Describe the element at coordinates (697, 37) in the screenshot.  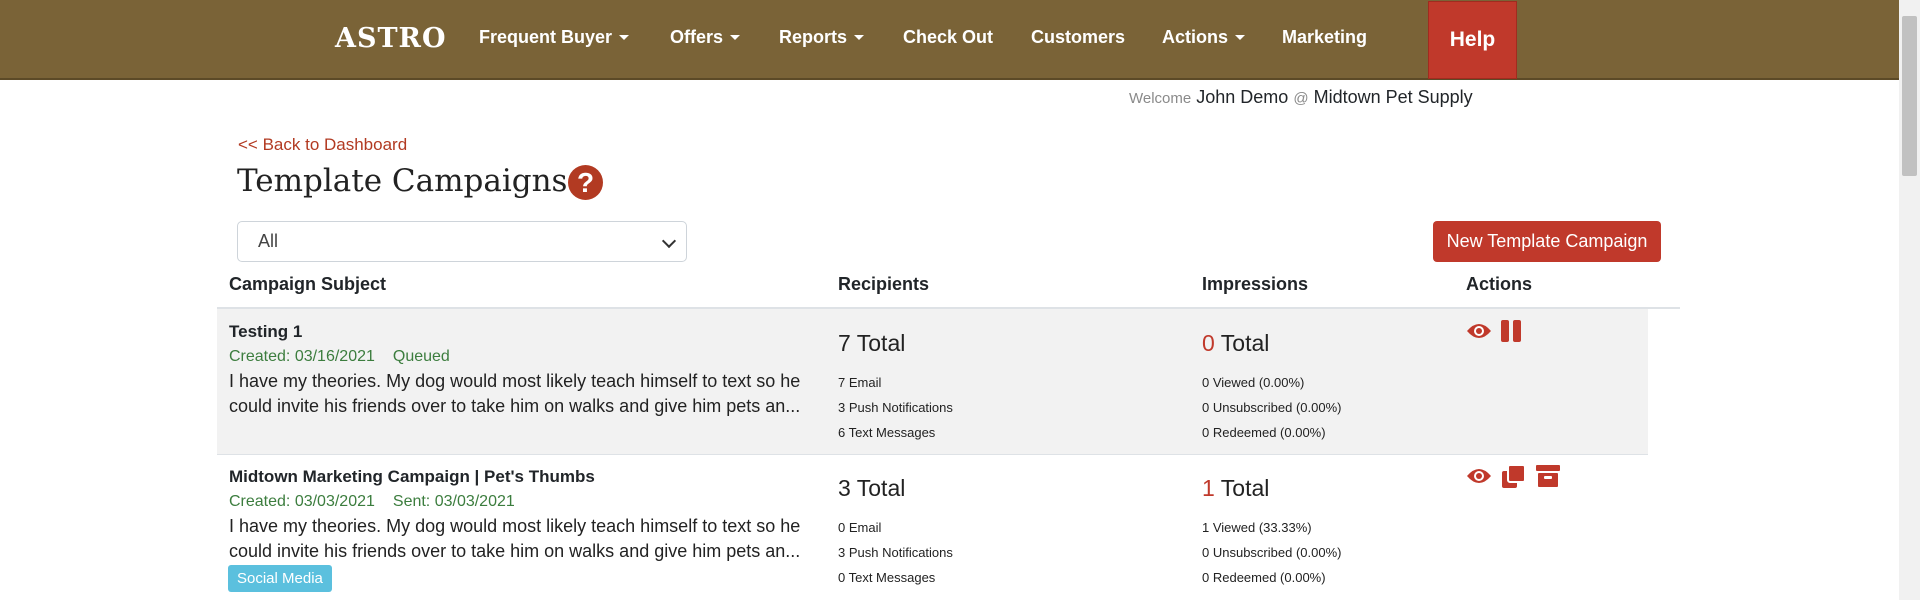
I see `nav-label: Offers` at that location.